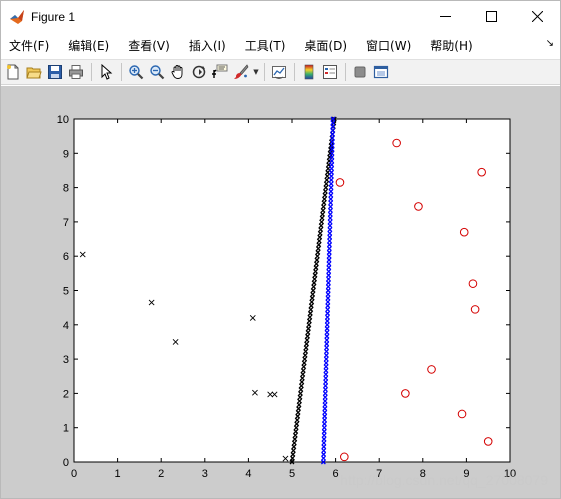 The width and height of the screenshot is (561, 499). I want to click on brush-dropdown: ▼, so click(256, 72).